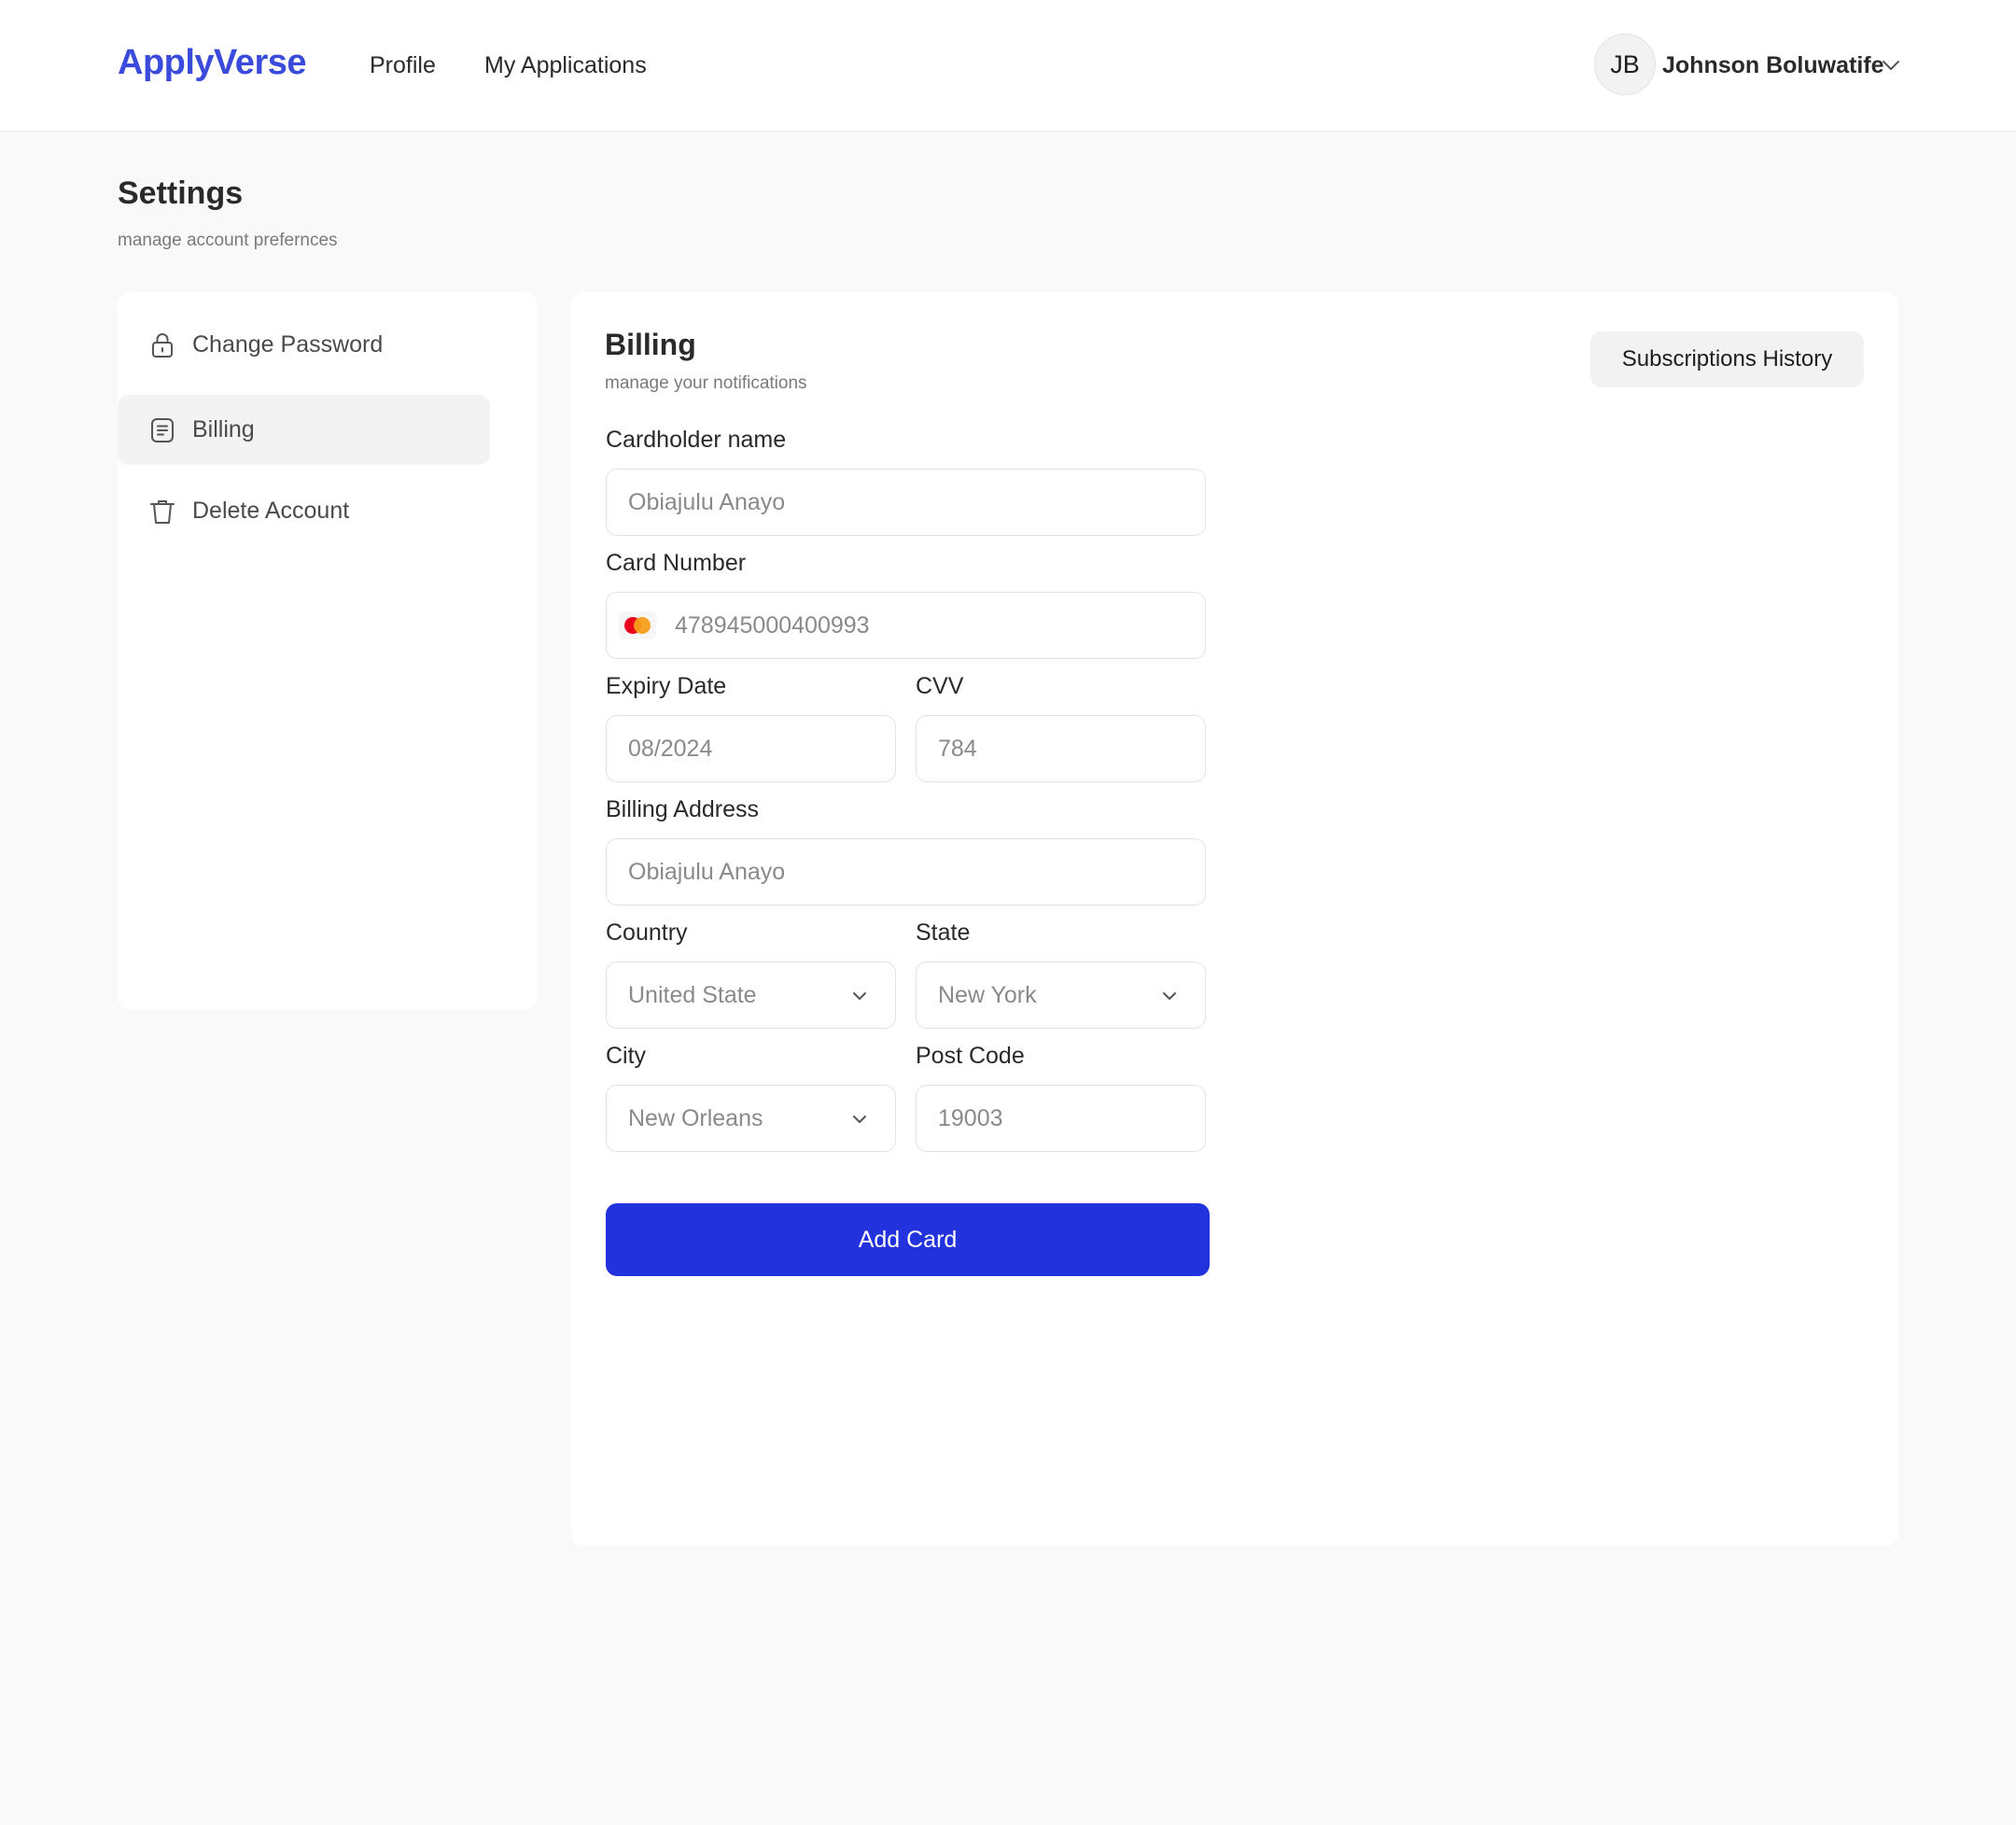 This screenshot has width=2016, height=1825. Describe the element at coordinates (706, 383) in the screenshot. I see `section-subtitle: manage your notifications` at that location.